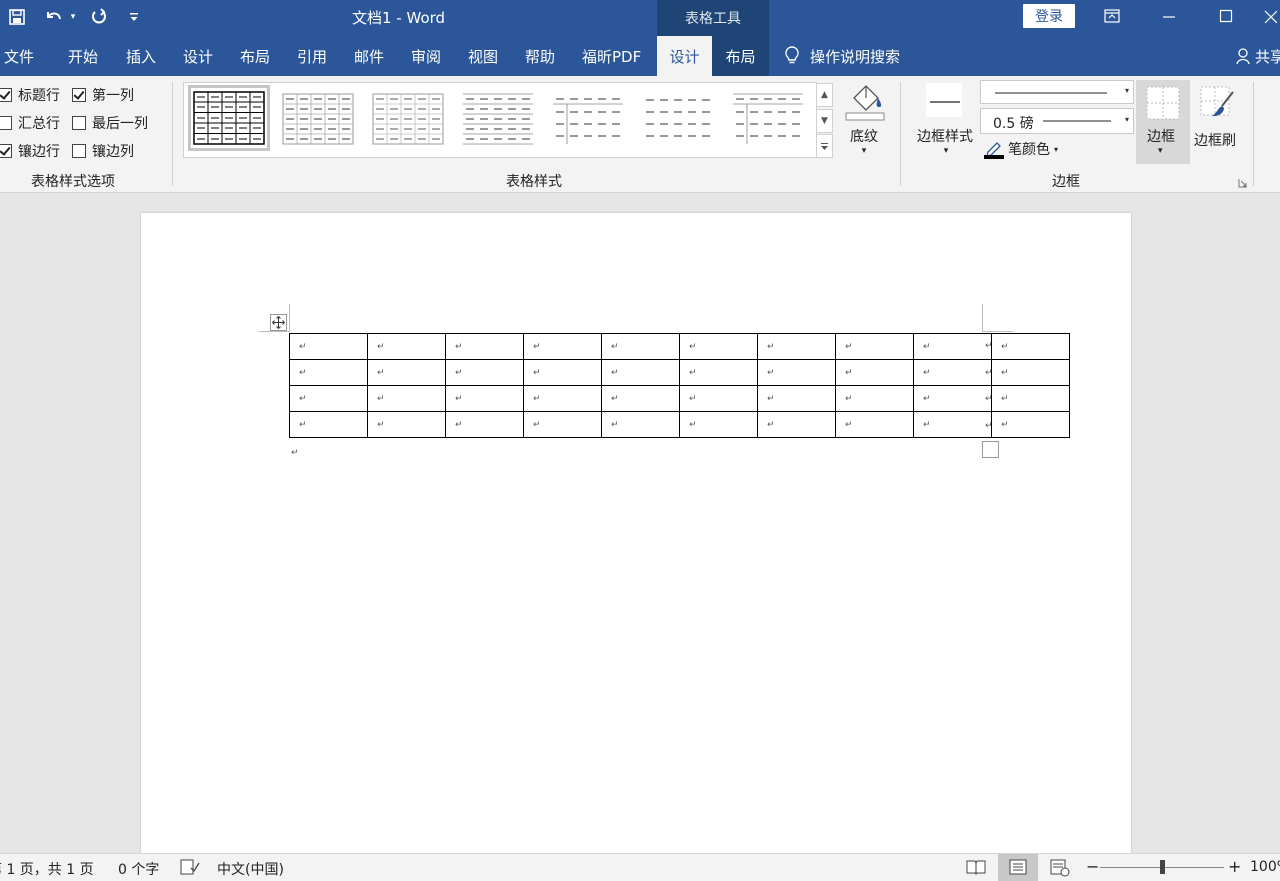 The height and width of the screenshot is (881, 1280). I want to click on checkbox-total-row: 汇总行, so click(30, 123).